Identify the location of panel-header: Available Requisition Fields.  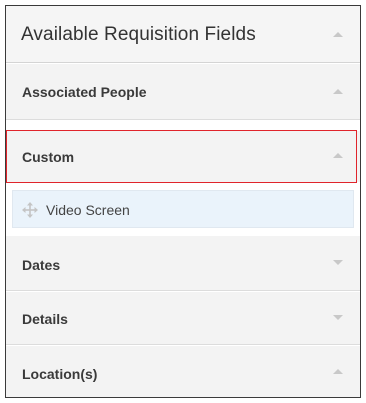
(183, 34).